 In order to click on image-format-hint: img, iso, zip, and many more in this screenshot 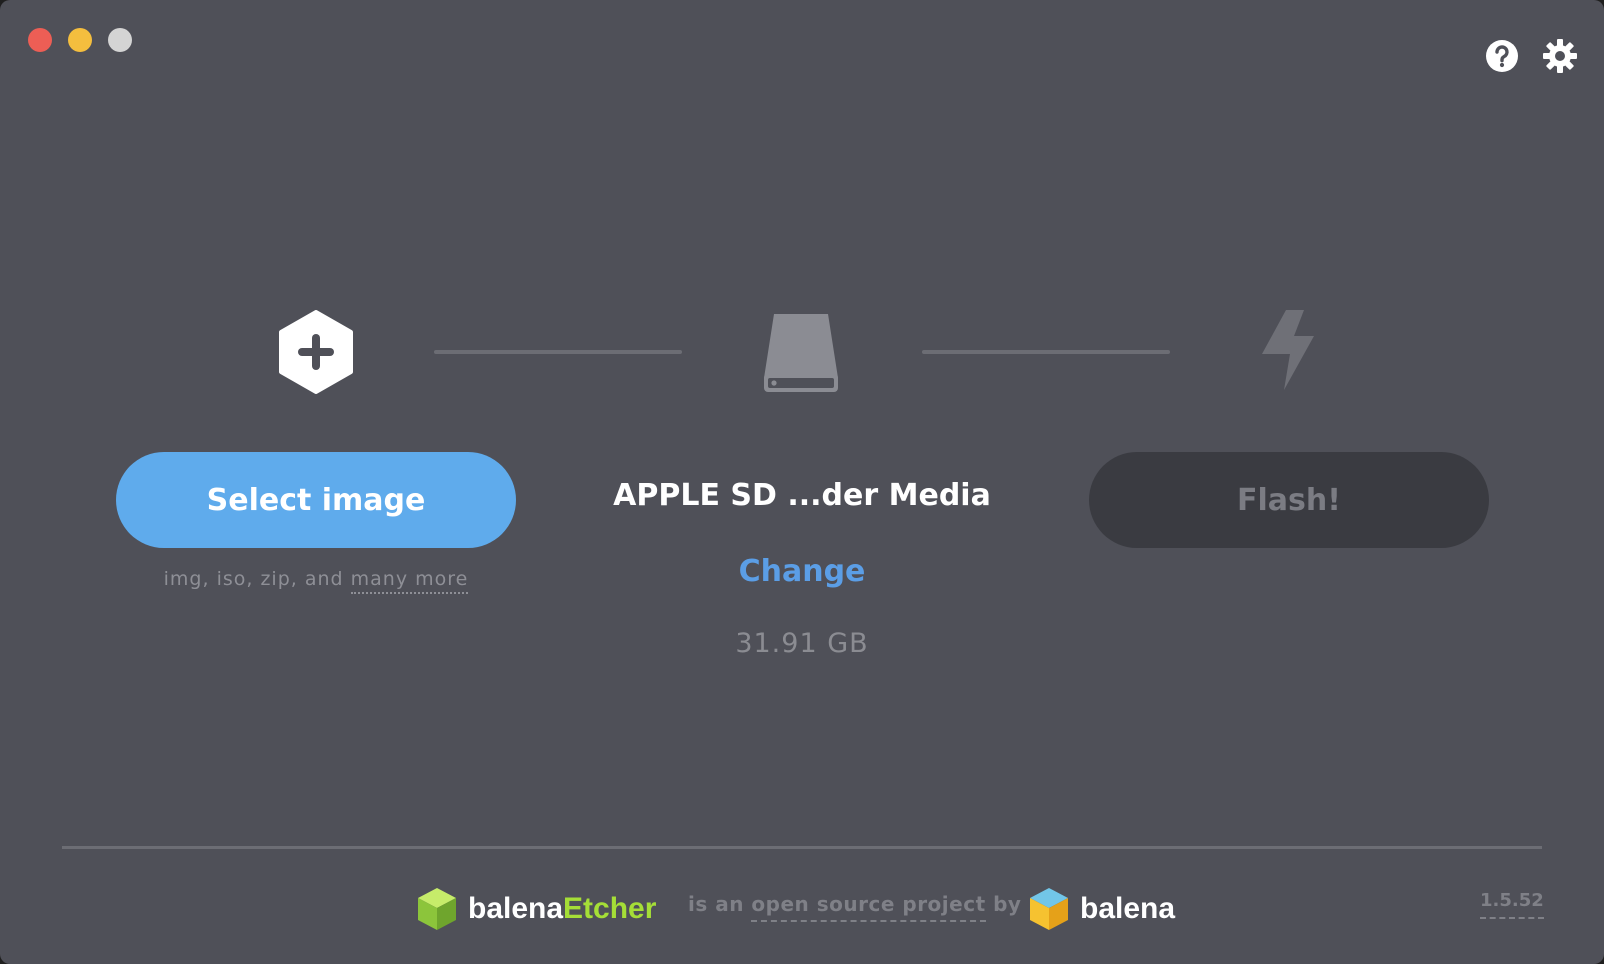, I will do `click(316, 581)`.